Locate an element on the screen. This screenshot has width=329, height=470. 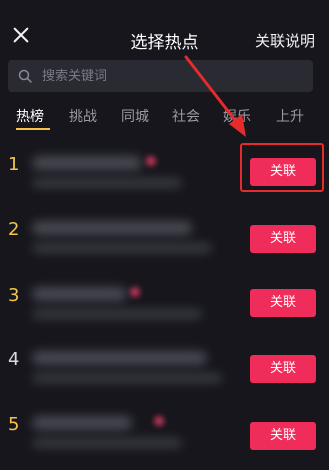
rank-number: 4 is located at coordinates (14, 359).